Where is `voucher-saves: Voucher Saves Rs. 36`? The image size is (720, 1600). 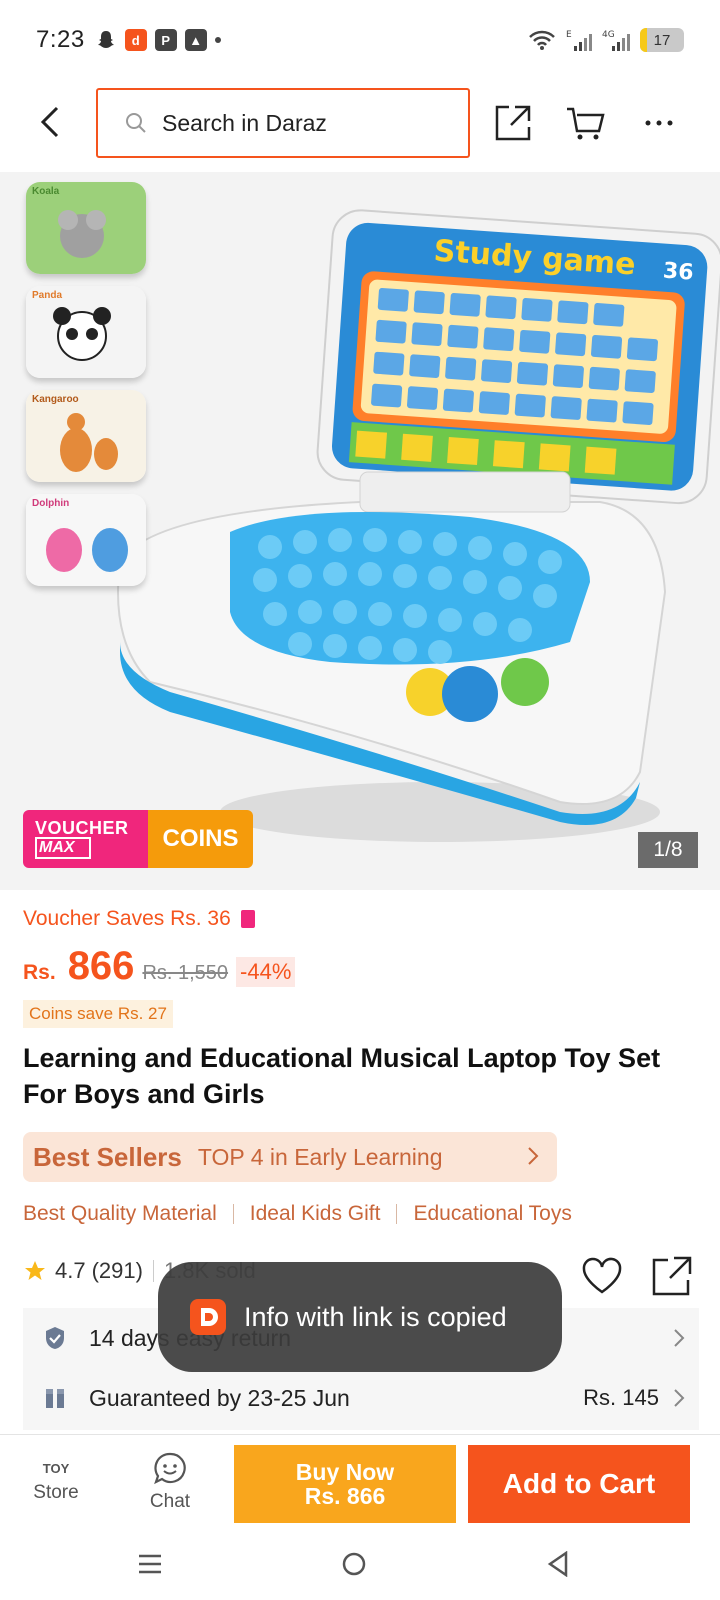
voucher-saves: Voucher Saves Rs. 36 is located at coordinates (139, 919).